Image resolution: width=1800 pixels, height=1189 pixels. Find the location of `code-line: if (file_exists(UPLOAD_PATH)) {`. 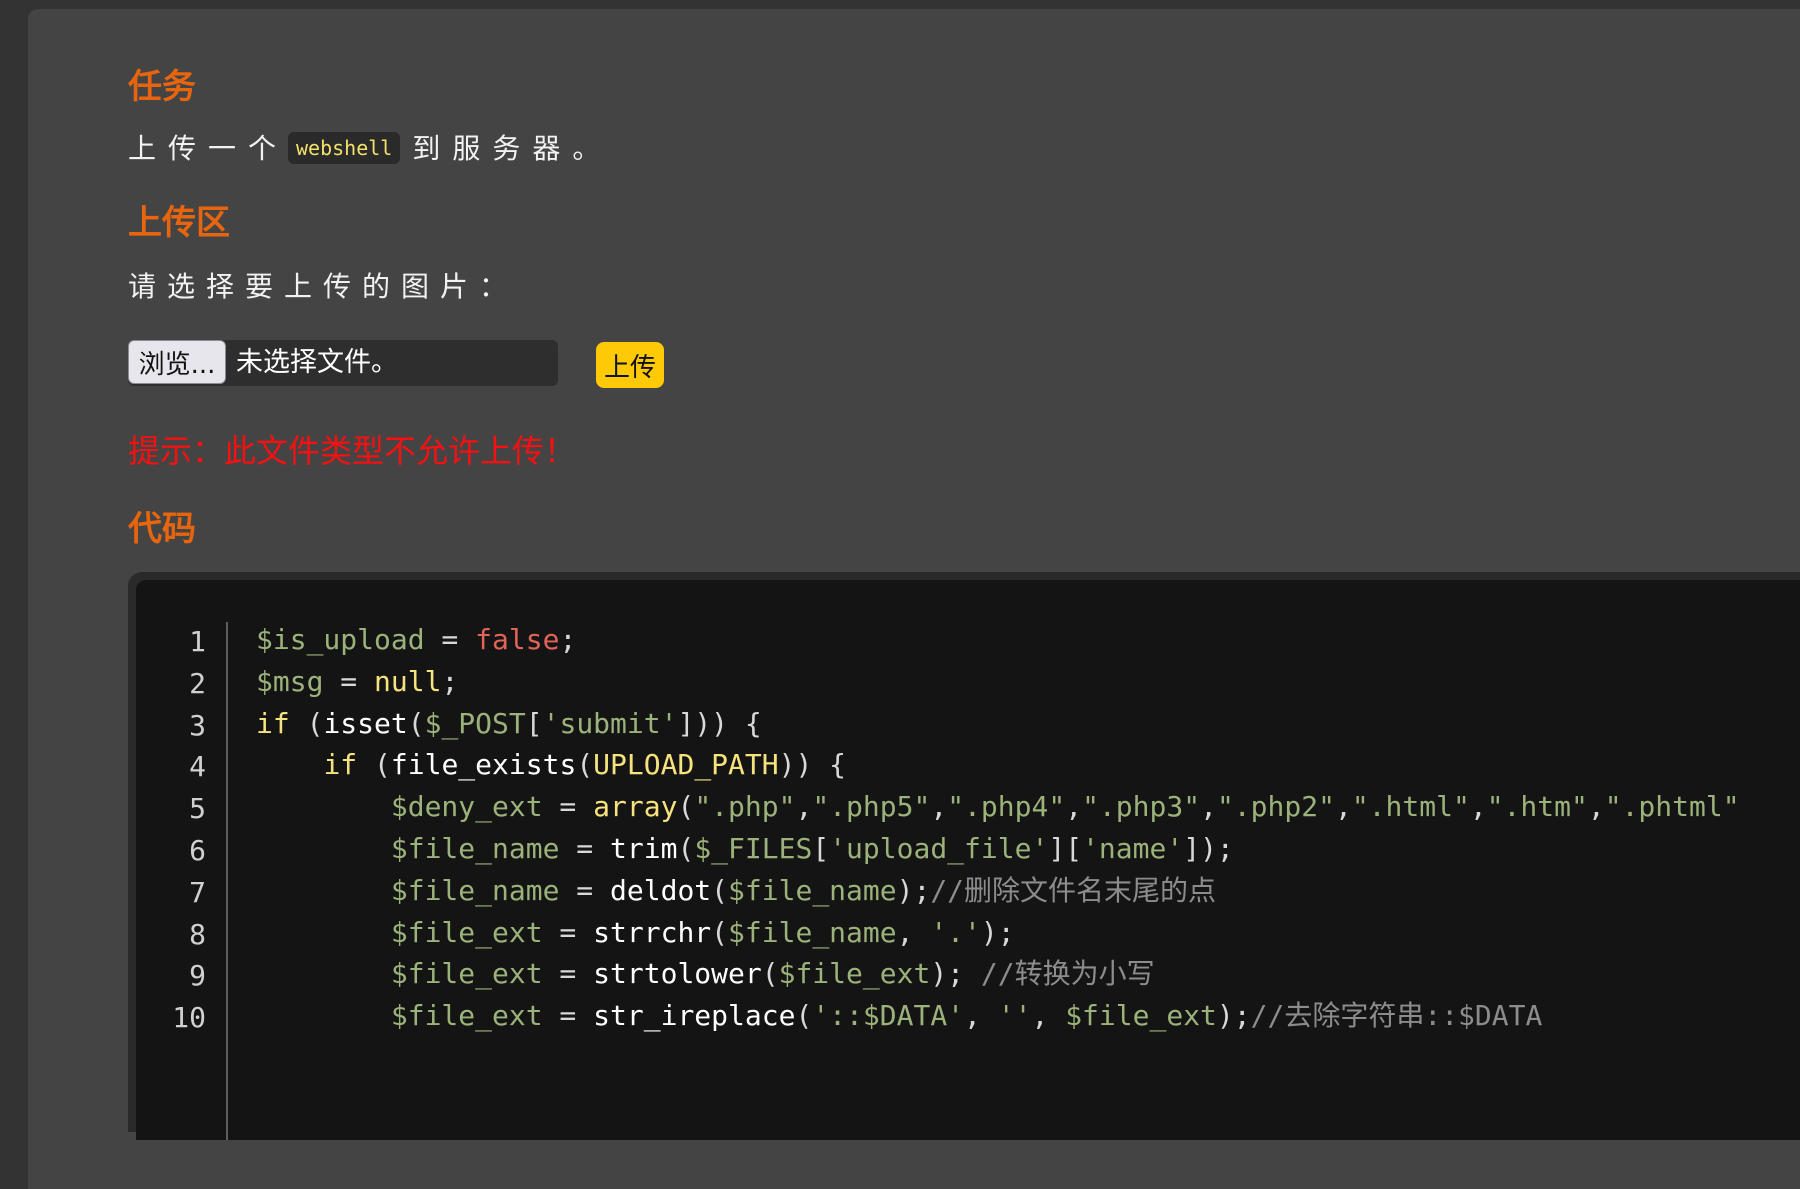

code-line: if (file_exists(UPLOAD_PATH)) { is located at coordinates (551, 765).